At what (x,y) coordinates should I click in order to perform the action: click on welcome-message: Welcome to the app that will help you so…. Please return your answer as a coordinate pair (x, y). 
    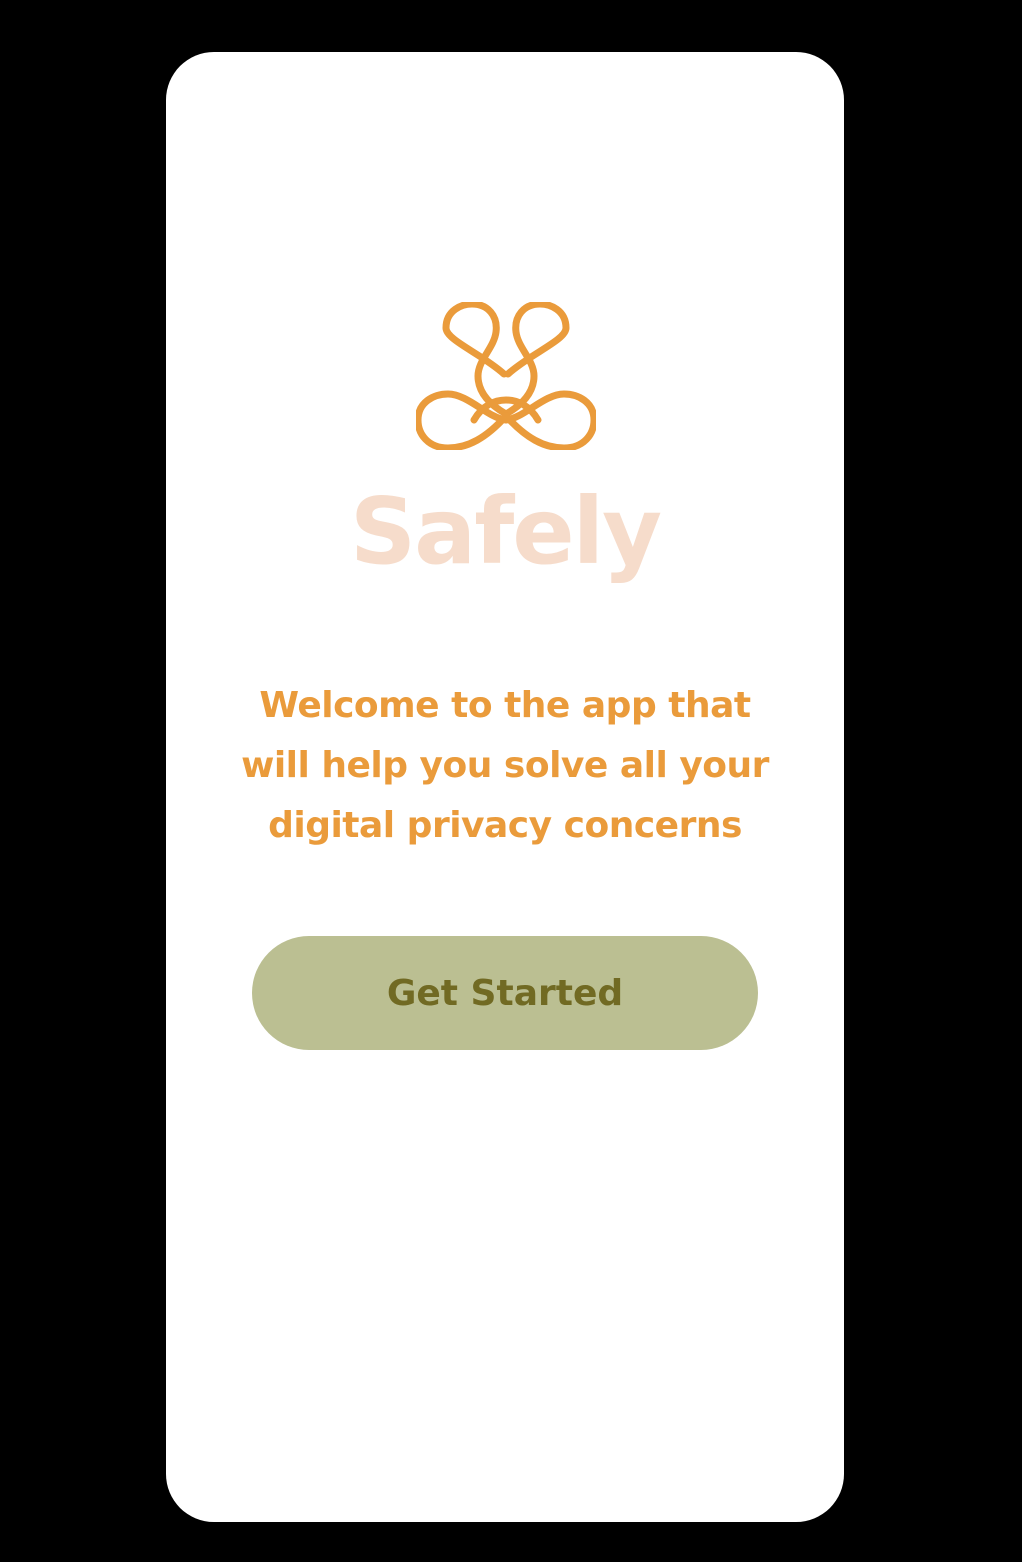
    Looking at the image, I should click on (505, 765).